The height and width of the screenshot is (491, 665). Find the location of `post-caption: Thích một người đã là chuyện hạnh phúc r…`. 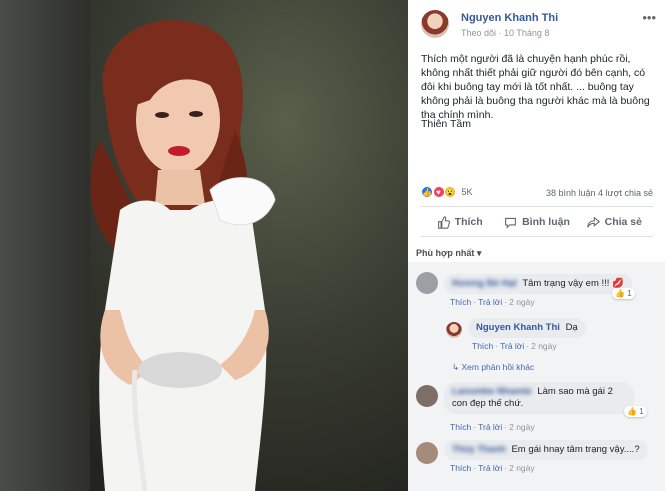

post-caption: Thích một người đã là chuyện hạnh phúc r… is located at coordinates (535, 87).